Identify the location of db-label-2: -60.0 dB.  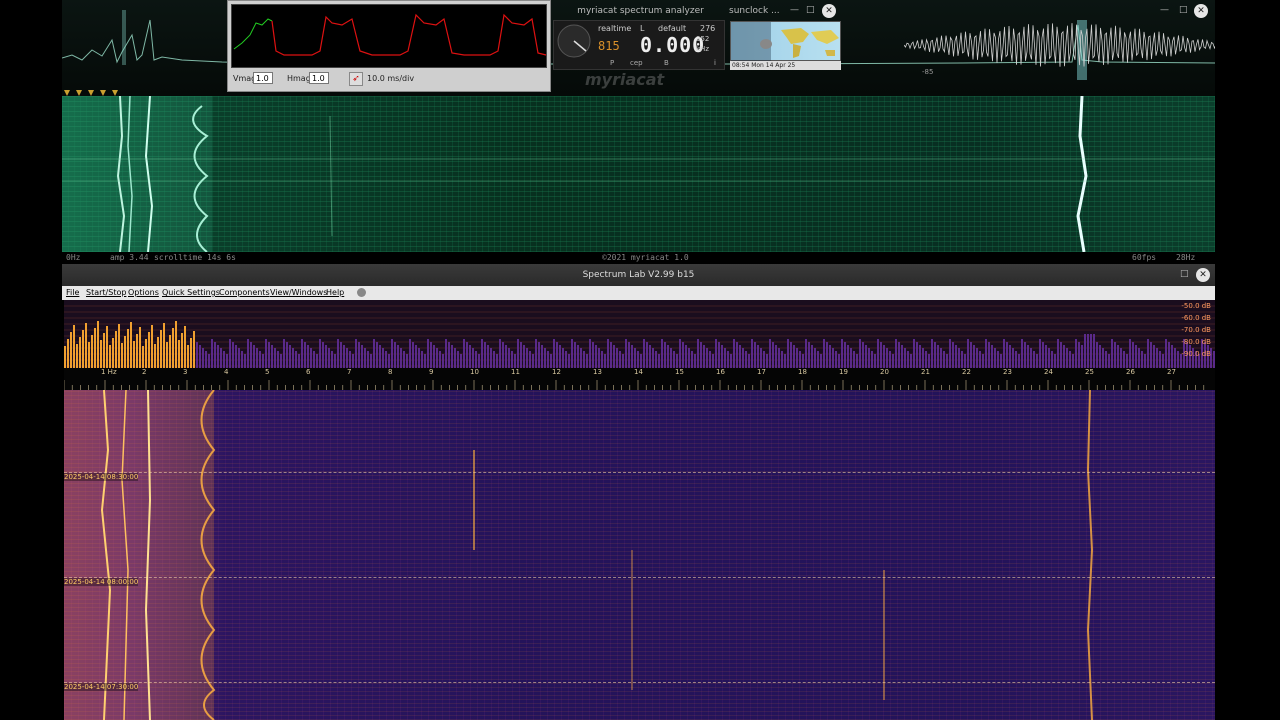
(1196, 318).